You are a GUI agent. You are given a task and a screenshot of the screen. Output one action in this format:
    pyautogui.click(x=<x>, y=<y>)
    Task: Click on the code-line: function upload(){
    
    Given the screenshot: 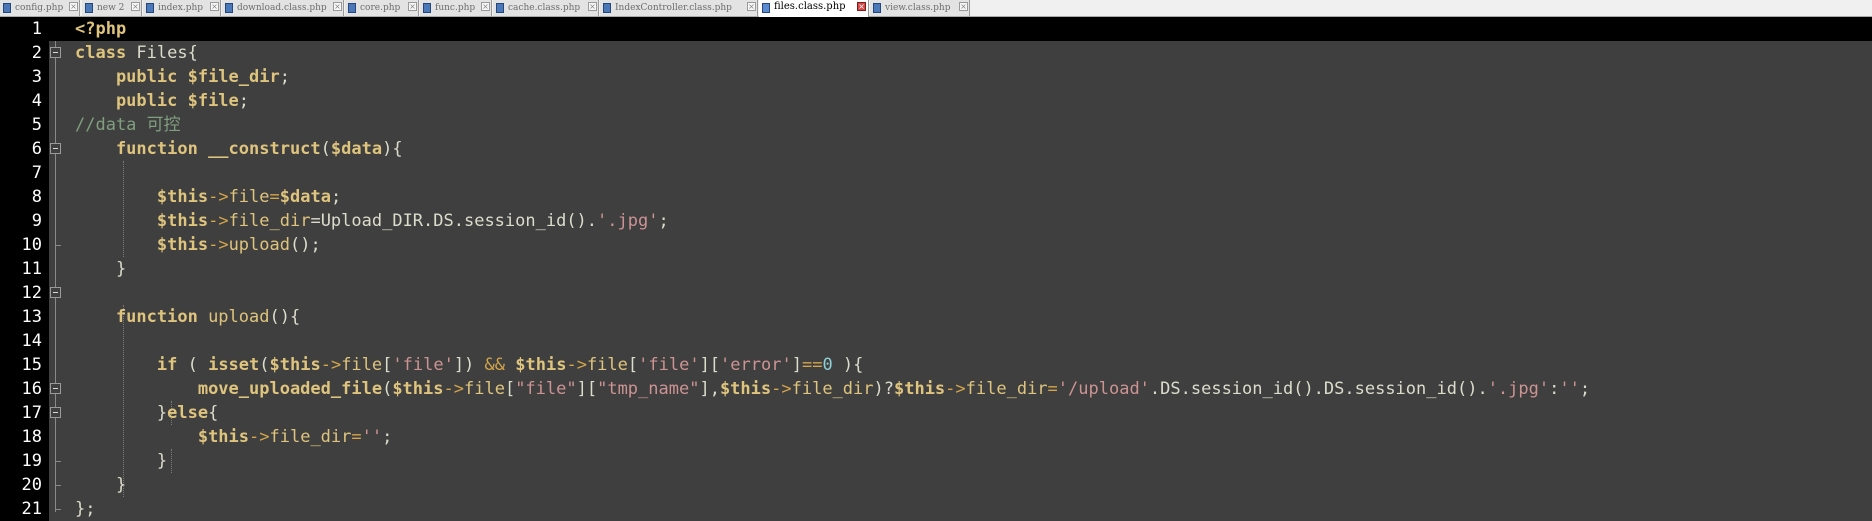 What is the action you would take?
    pyautogui.click(x=187, y=317)
    